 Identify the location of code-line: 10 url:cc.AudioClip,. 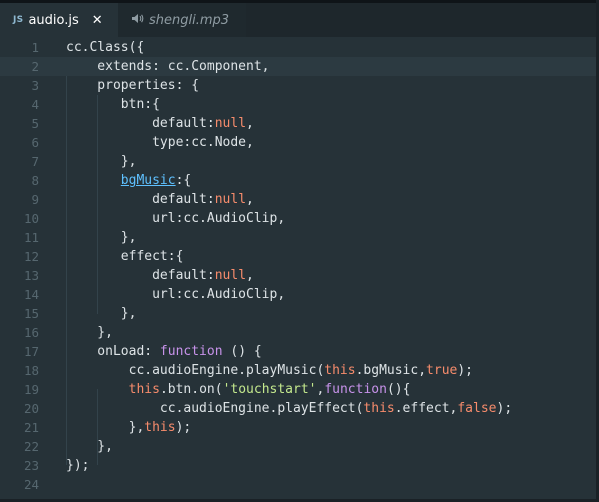
(298, 218).